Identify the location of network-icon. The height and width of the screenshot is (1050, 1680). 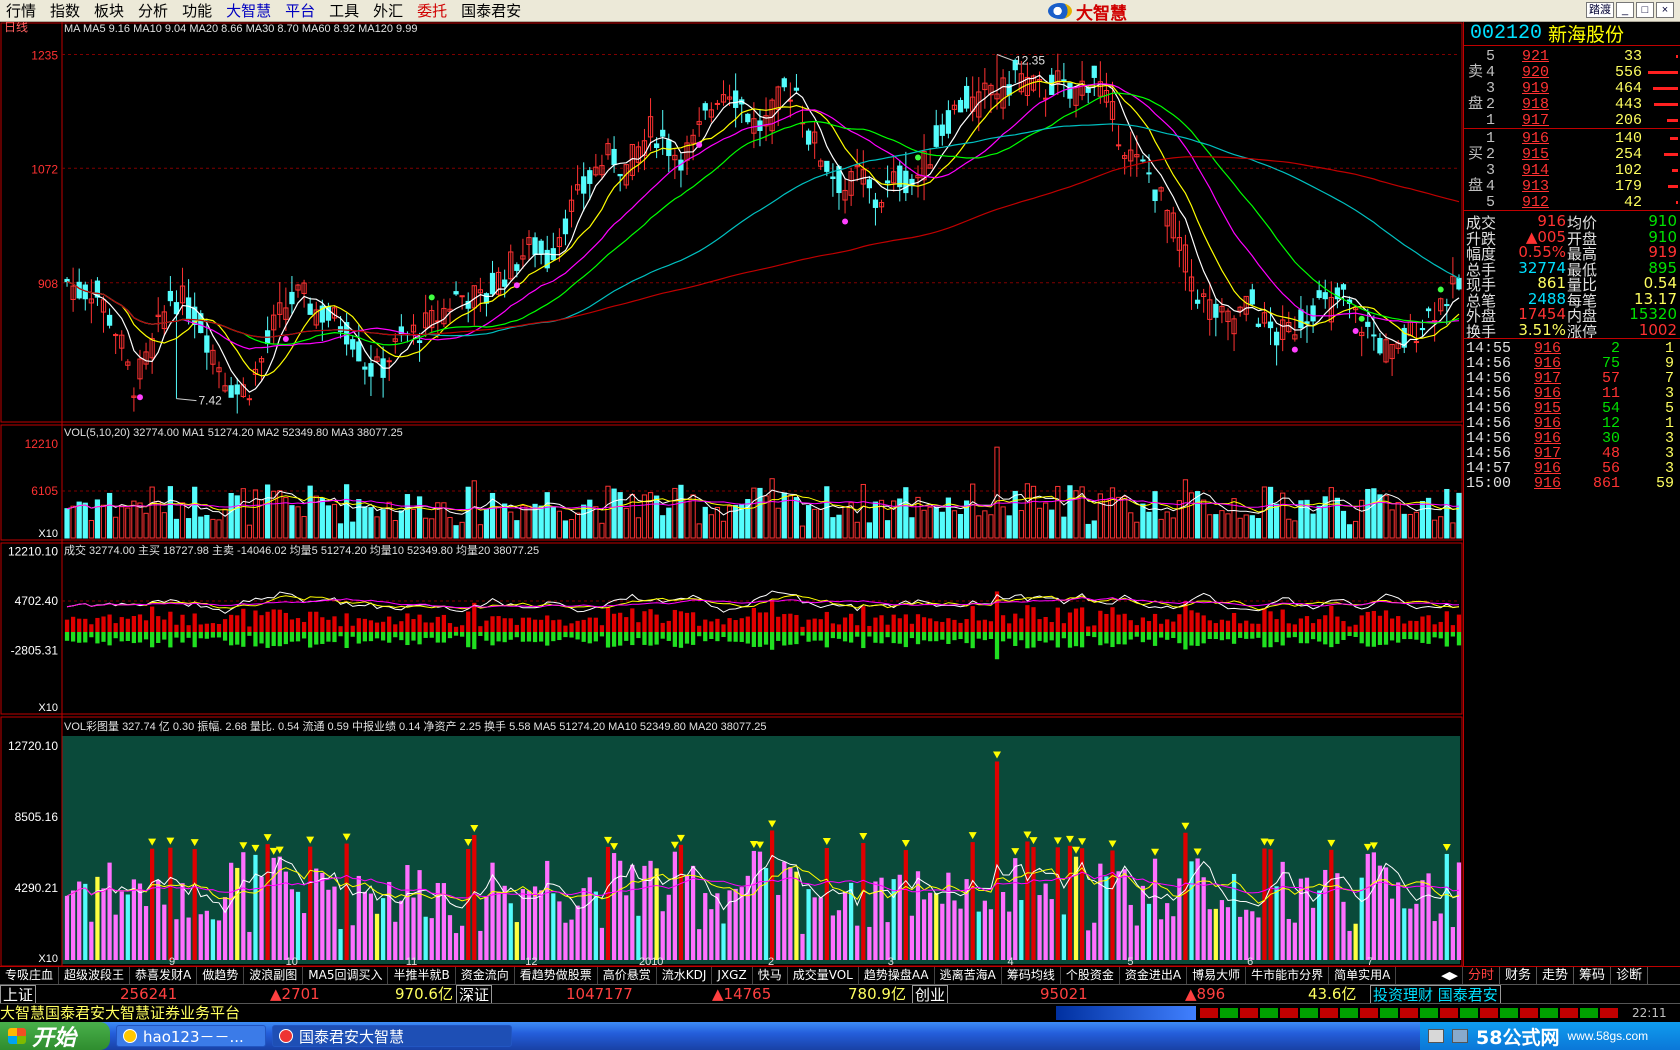
(1460, 1036).